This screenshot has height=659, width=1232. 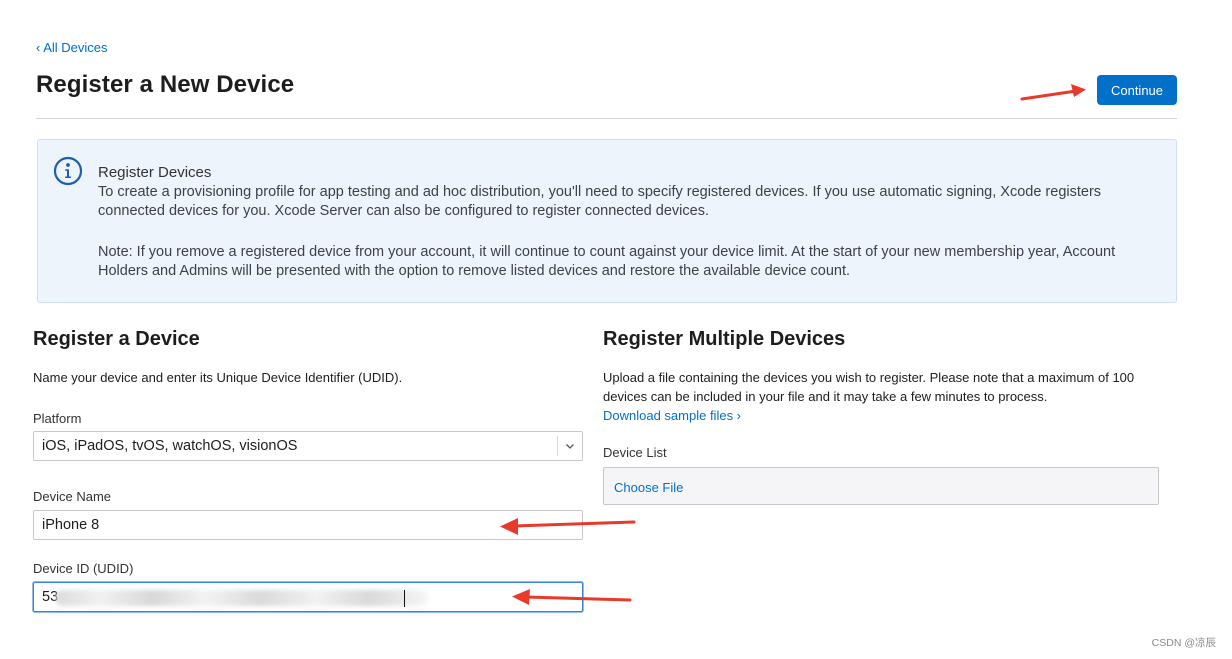 I want to click on annotation-arrow-continue, so click(x=1053, y=92).